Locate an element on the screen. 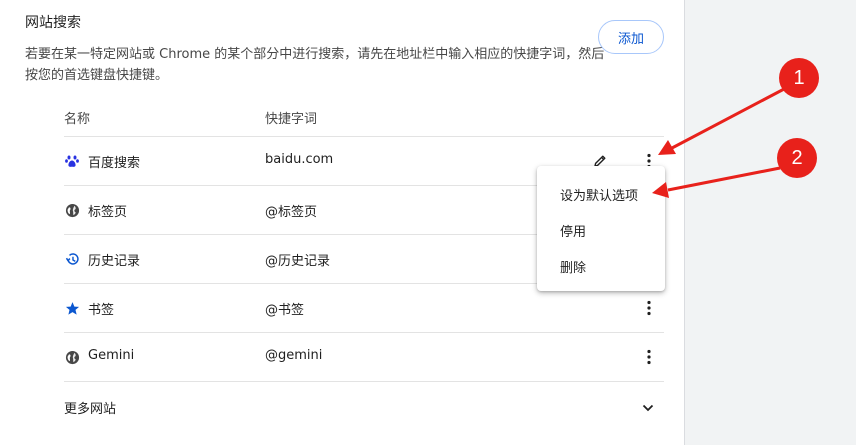 This screenshot has width=856, height=445. annotation-arrows is located at coordinates (719, 142).